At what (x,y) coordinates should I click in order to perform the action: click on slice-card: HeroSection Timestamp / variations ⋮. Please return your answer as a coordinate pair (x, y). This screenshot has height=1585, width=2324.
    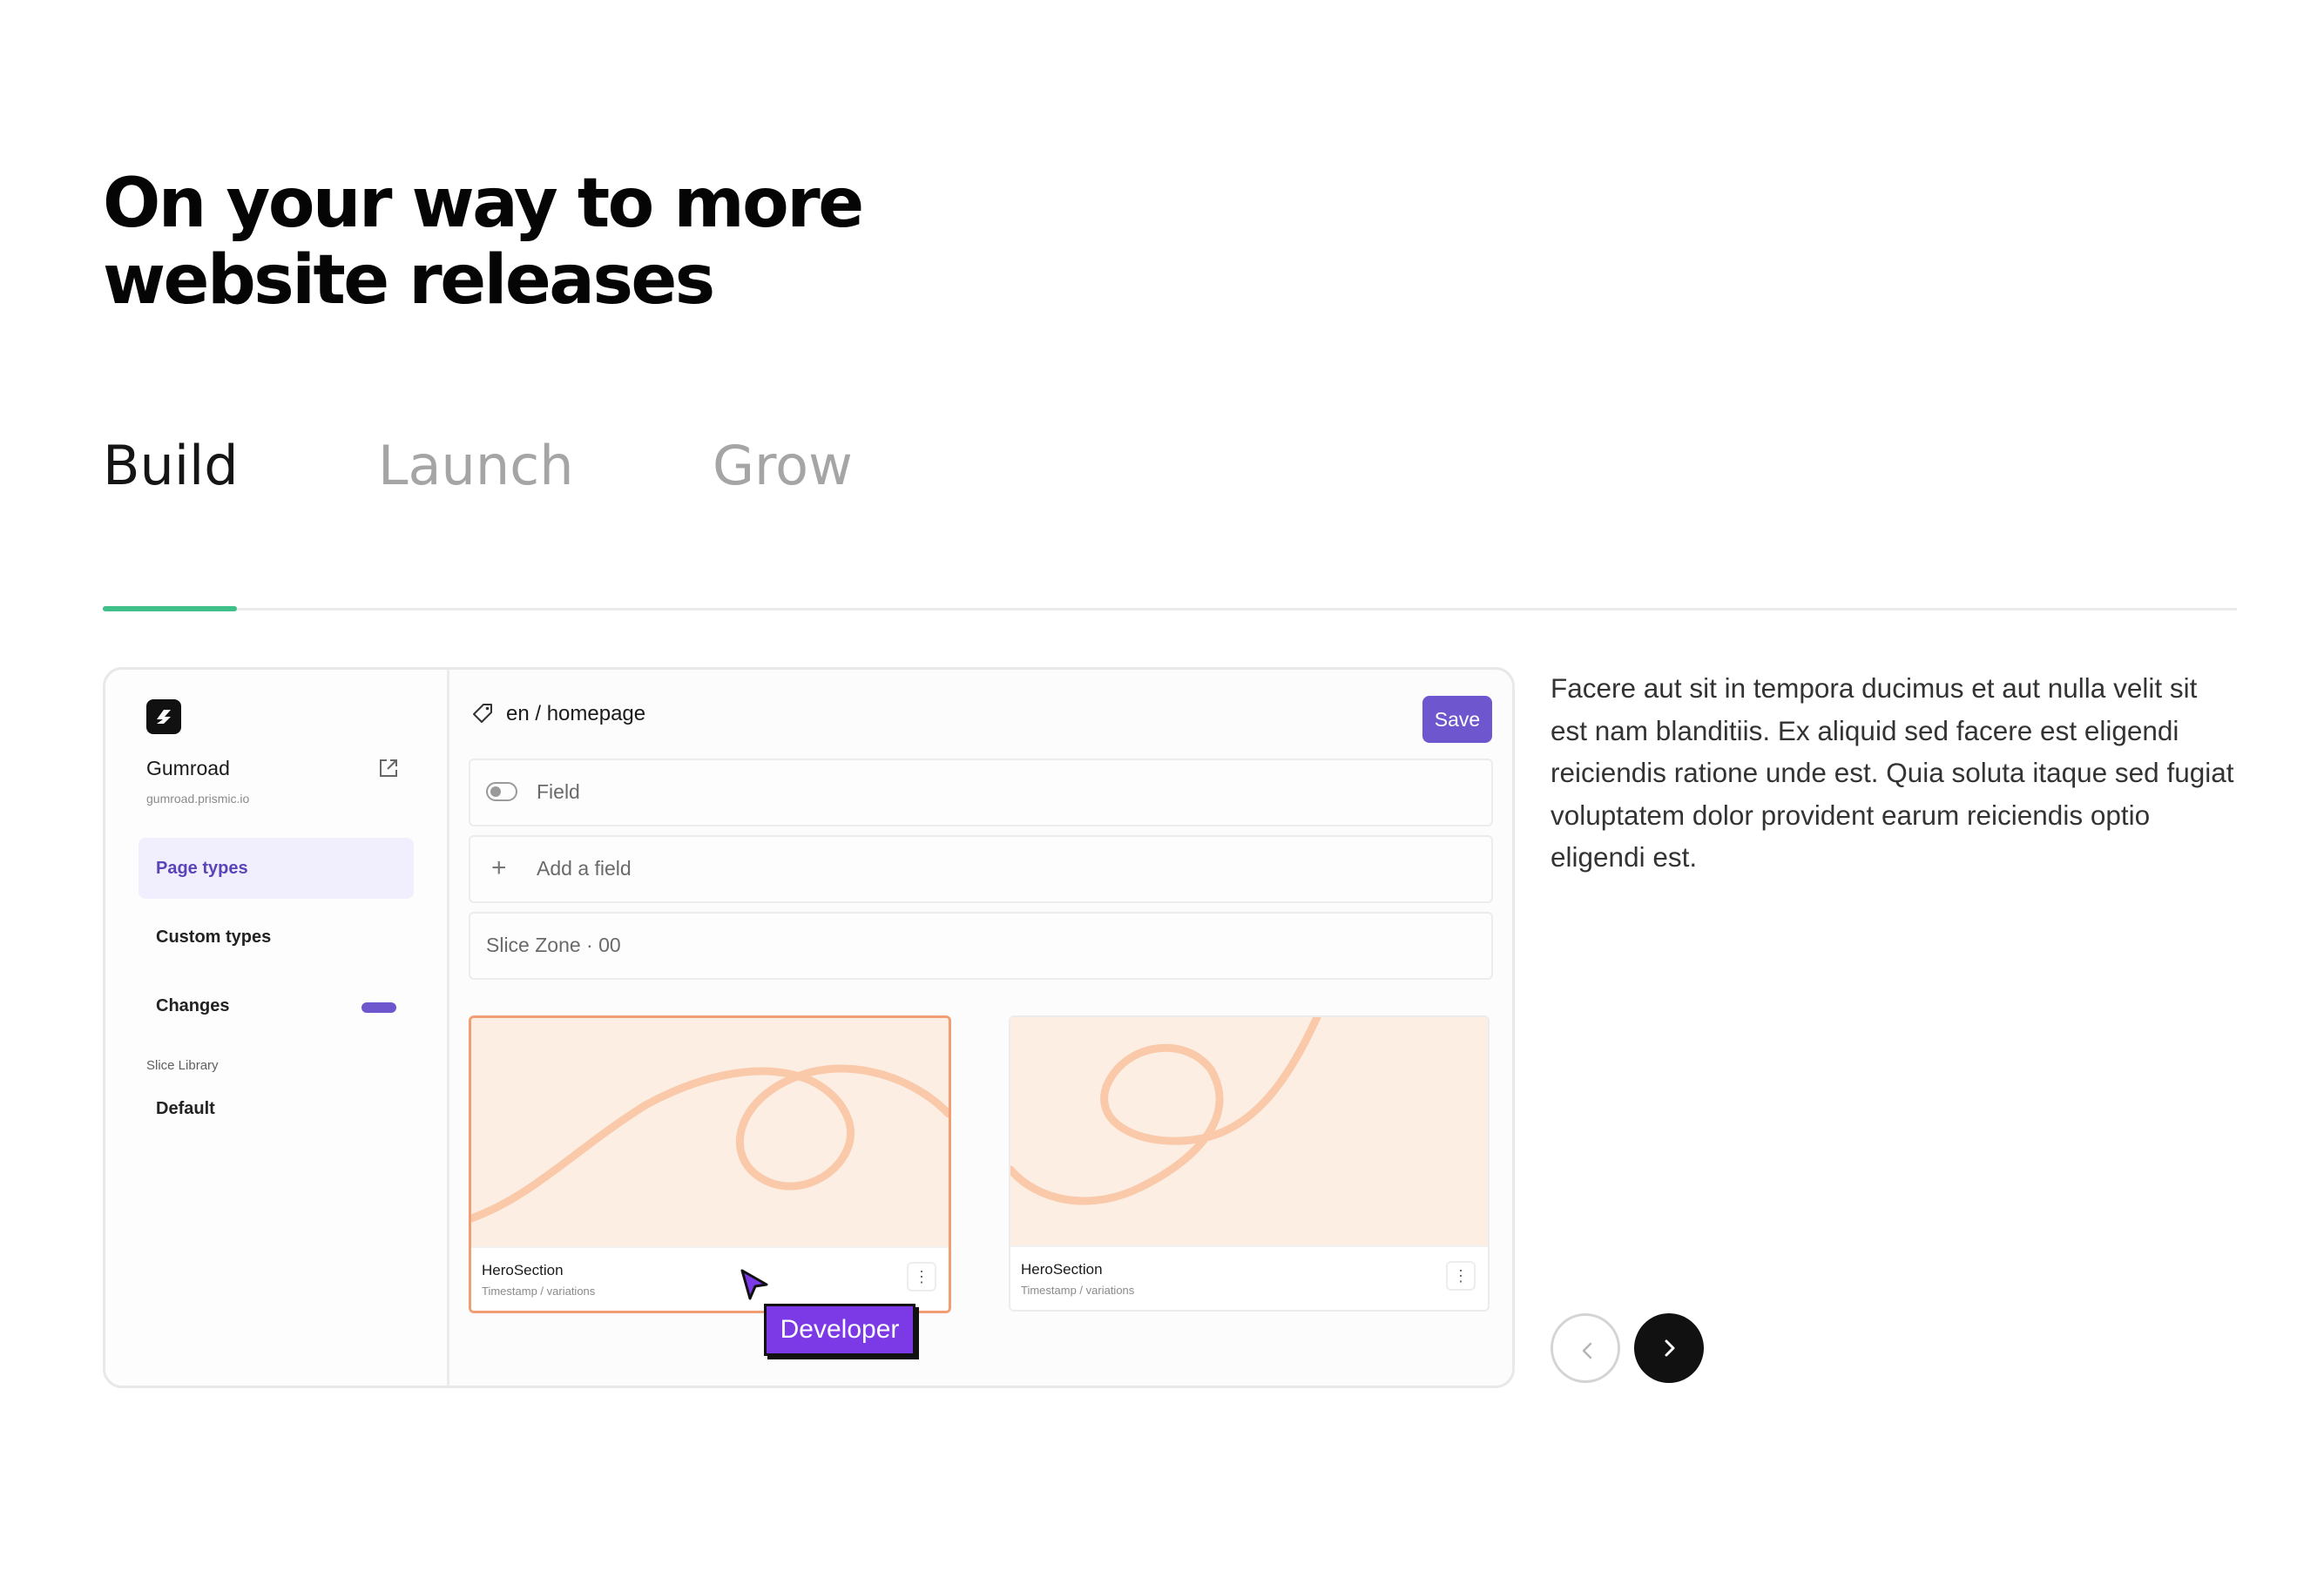
    Looking at the image, I should click on (1249, 1163).